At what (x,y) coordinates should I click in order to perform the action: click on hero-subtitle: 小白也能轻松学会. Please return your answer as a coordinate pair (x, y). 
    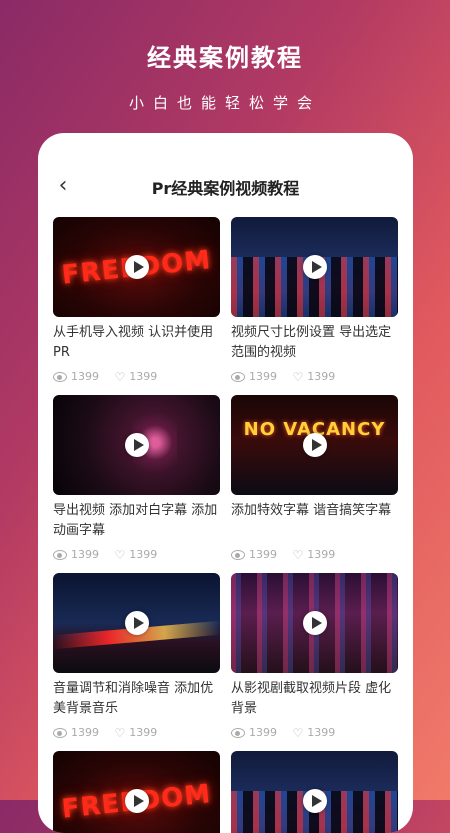
    Looking at the image, I should click on (224, 103).